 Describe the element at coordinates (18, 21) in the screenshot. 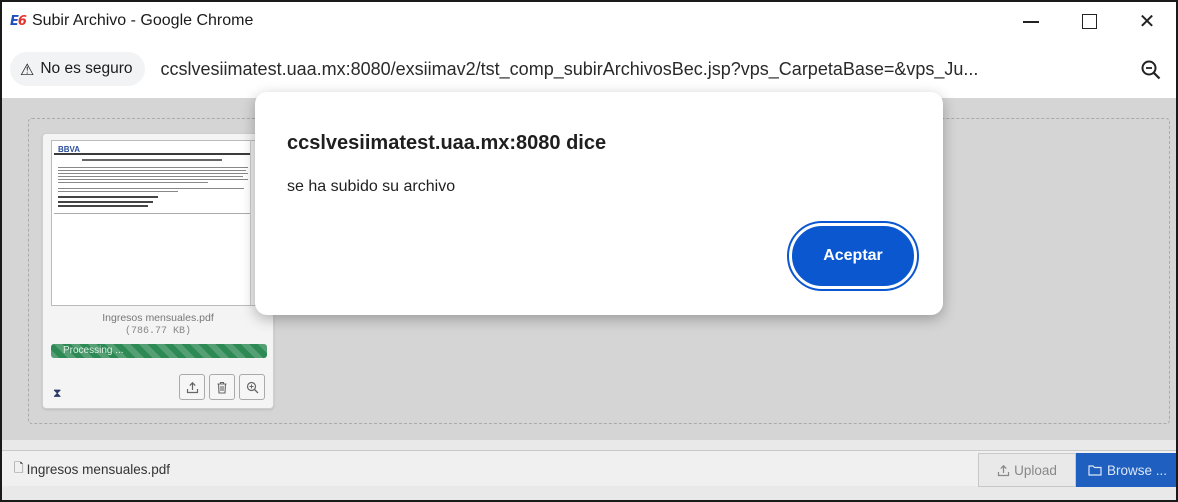

I see `app-icon: E6` at that location.